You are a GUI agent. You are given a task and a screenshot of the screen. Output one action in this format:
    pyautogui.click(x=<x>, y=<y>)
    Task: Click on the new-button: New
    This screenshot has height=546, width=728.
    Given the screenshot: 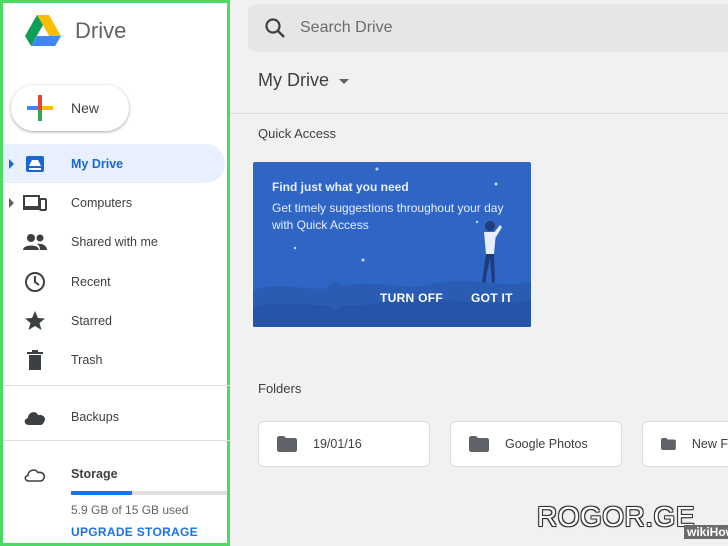 What is the action you would take?
    pyautogui.click(x=70, y=108)
    